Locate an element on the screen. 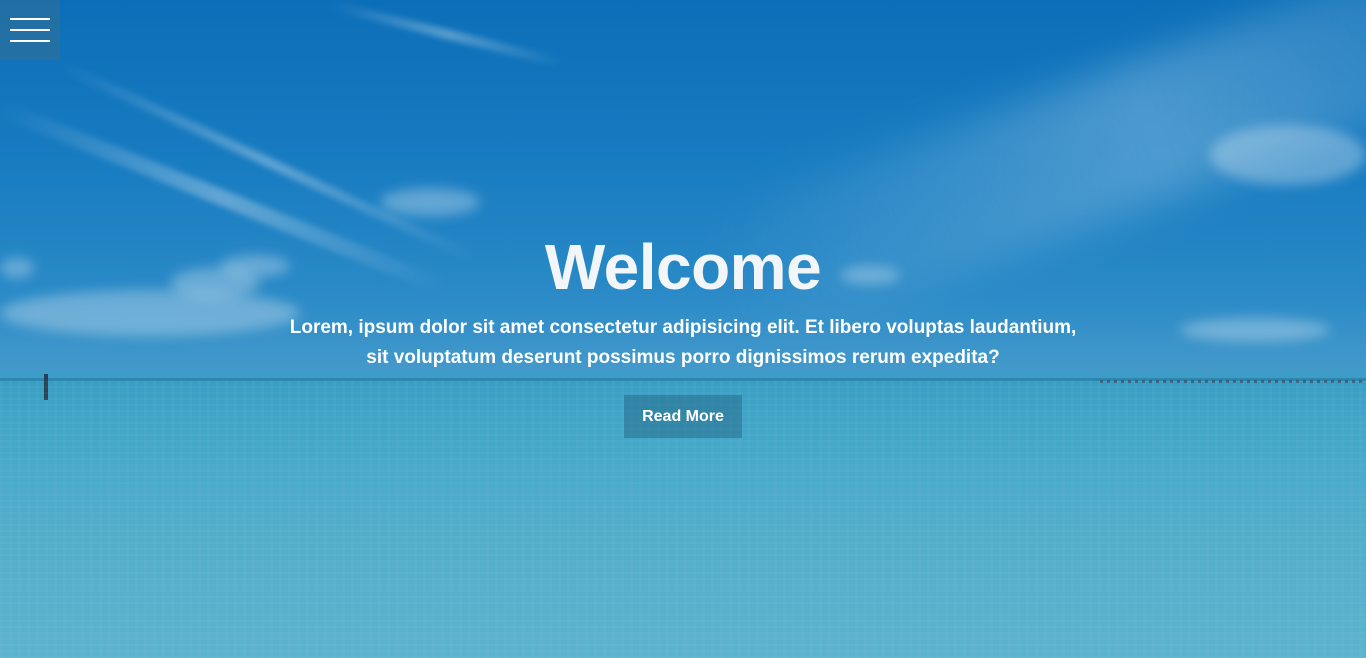 The height and width of the screenshot is (658, 1366). hamburger-menu-icon is located at coordinates (30, 30).